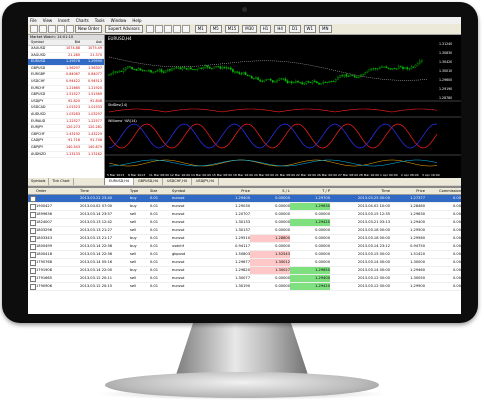 The image size is (484, 401). I want to click on col-ask: Ask, so click(91, 42).